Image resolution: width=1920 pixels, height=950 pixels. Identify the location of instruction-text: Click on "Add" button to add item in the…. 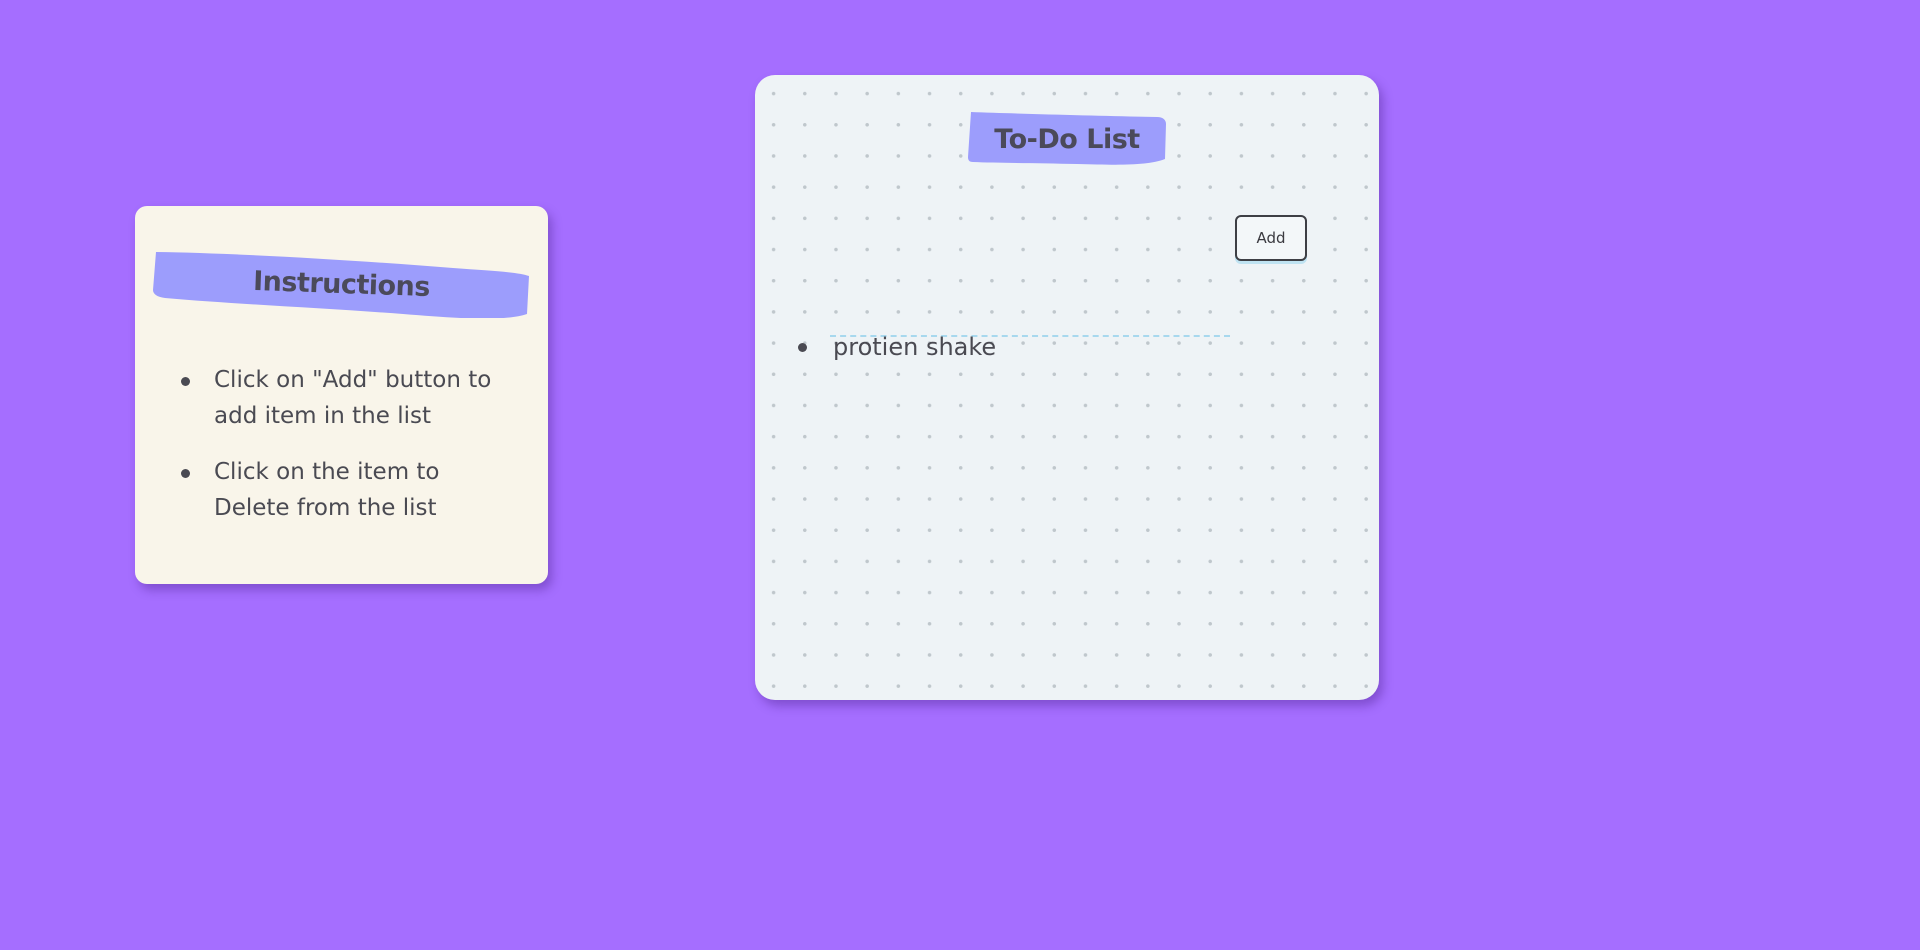
(353, 398).